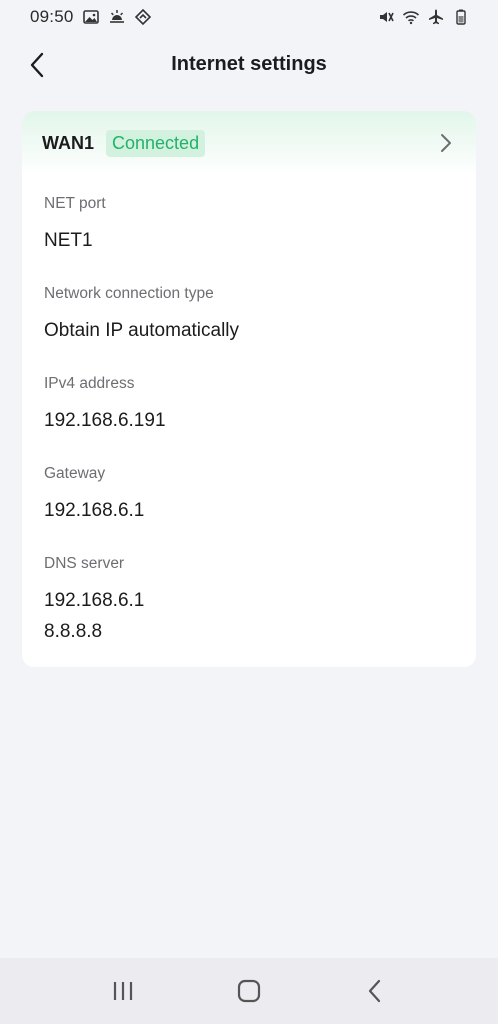 This screenshot has height=1024, width=498. Describe the element at coordinates (73, 631) in the screenshot. I see `dns-value-secondary: 8.8.8.8` at that location.